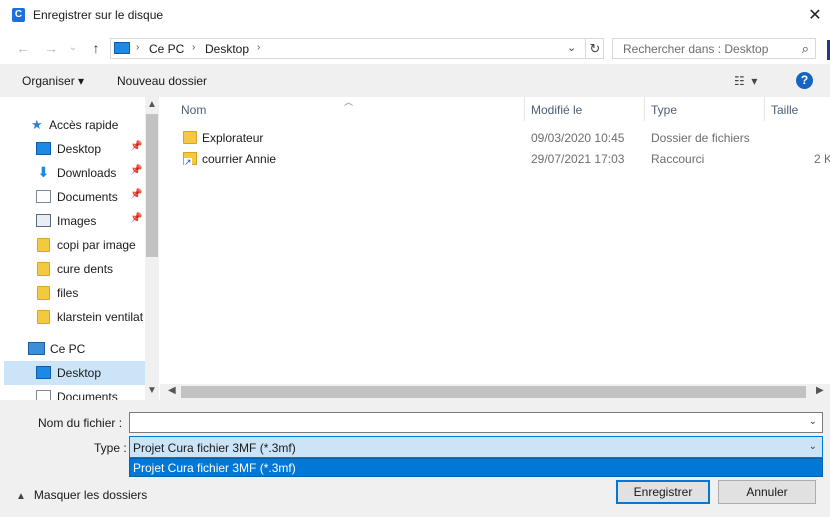 The width and height of the screenshot is (830, 517). What do you see at coordinates (85, 269) in the screenshot?
I see `sidebar-item-label: cure dents` at bounding box center [85, 269].